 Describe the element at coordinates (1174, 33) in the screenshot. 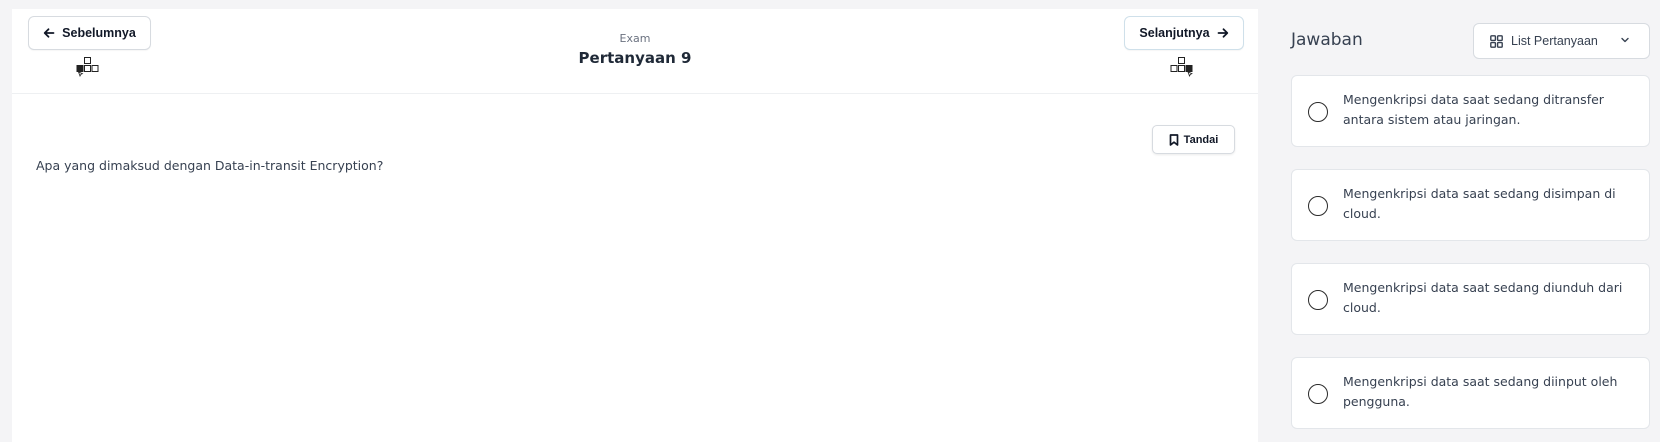

I see `next-button-label: Selanjutnya` at that location.